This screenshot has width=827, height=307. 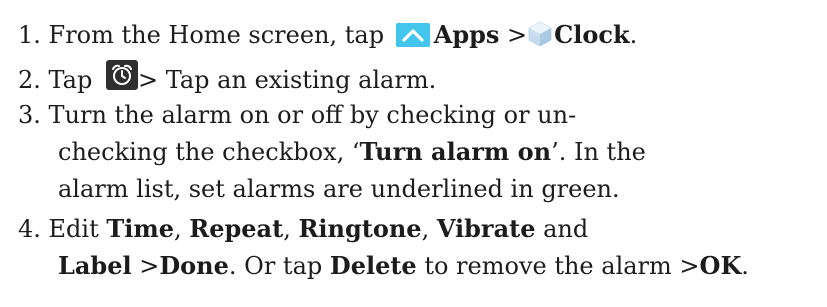 I want to click on repeat-label: Repeat, so click(x=236, y=228).